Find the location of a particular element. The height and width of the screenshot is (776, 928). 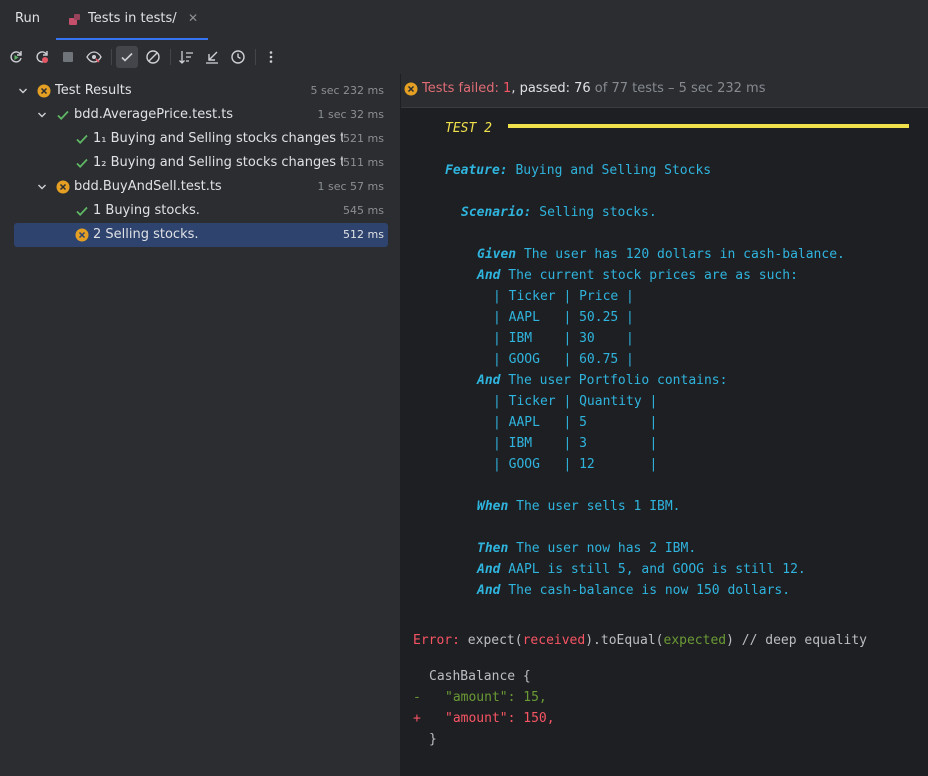

stop-button is located at coordinates (68, 57).